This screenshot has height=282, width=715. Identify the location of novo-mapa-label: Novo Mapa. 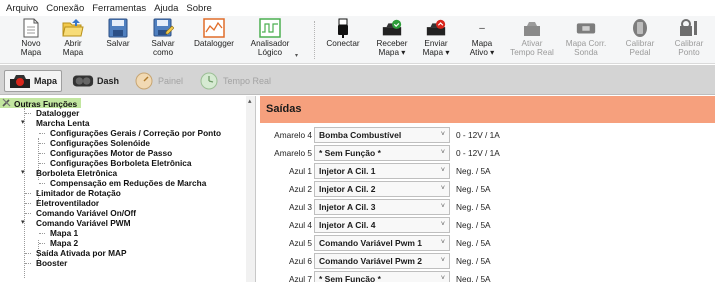
(31, 48).